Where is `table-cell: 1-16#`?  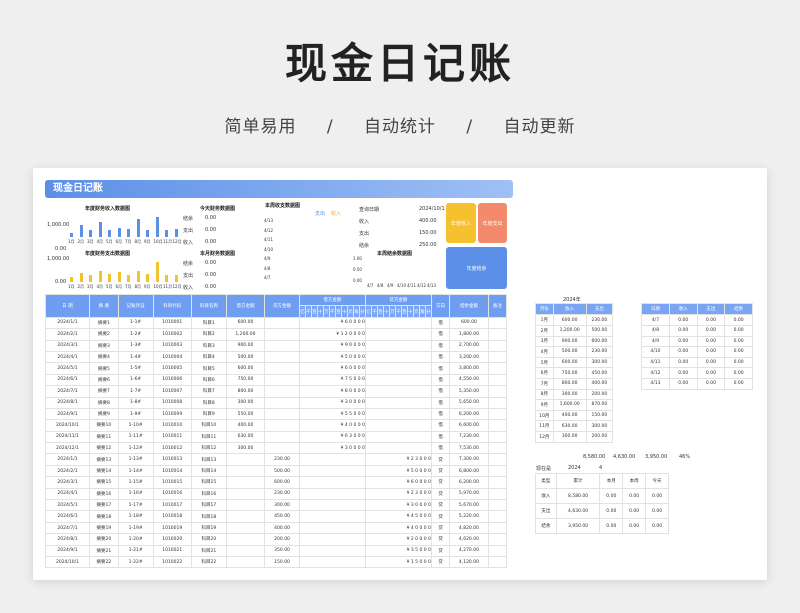
table-cell: 1-16# is located at coordinates (135, 494).